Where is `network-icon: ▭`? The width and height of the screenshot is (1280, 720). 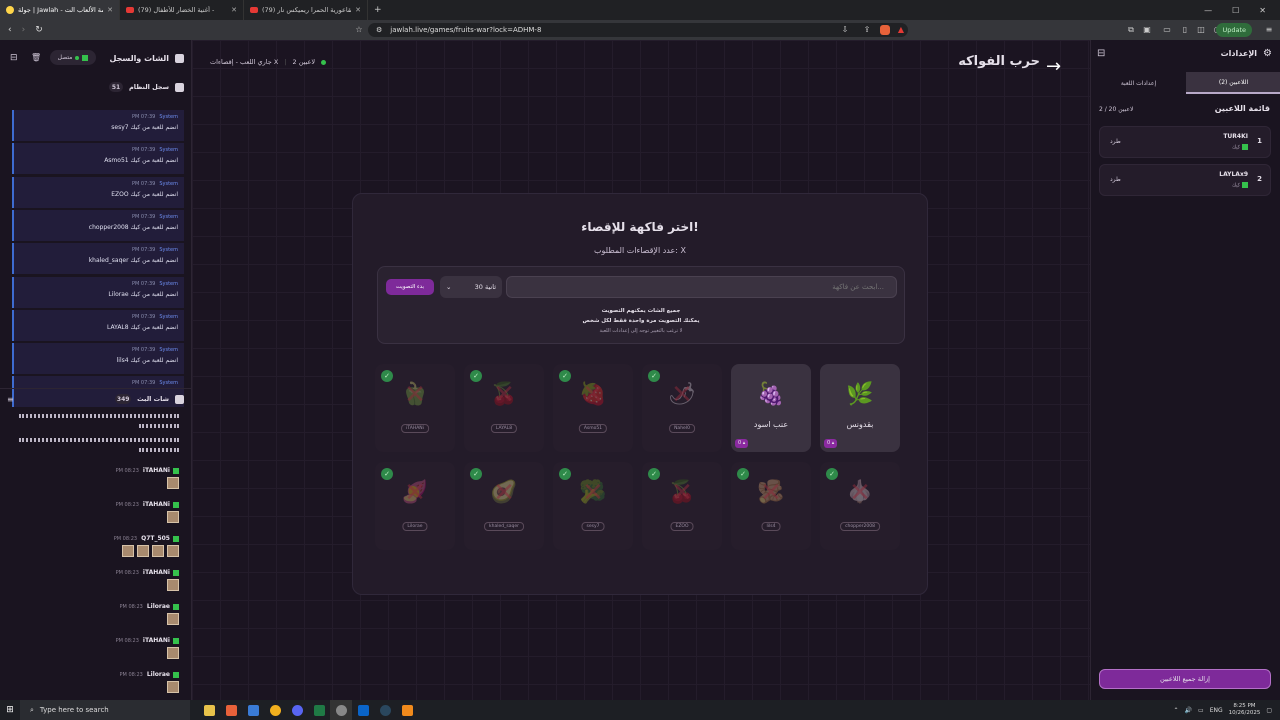
network-icon: ▭ is located at coordinates (1201, 710).